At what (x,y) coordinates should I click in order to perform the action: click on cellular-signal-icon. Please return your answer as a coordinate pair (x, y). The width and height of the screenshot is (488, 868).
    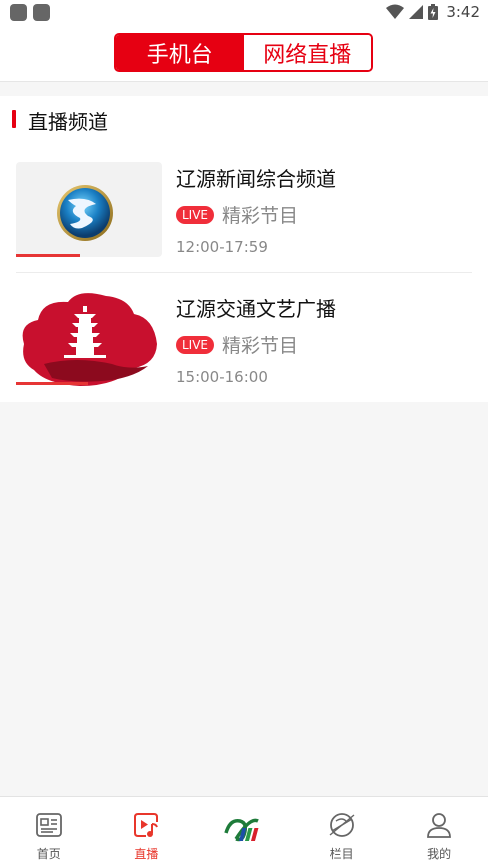
    Looking at the image, I should click on (416, 12).